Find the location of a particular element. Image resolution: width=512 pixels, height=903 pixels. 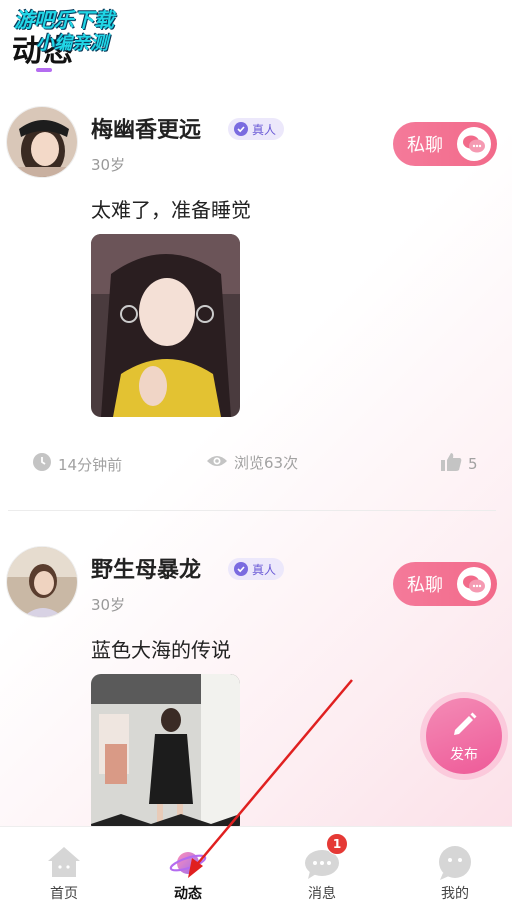

planet-icon is located at coordinates (188, 862).